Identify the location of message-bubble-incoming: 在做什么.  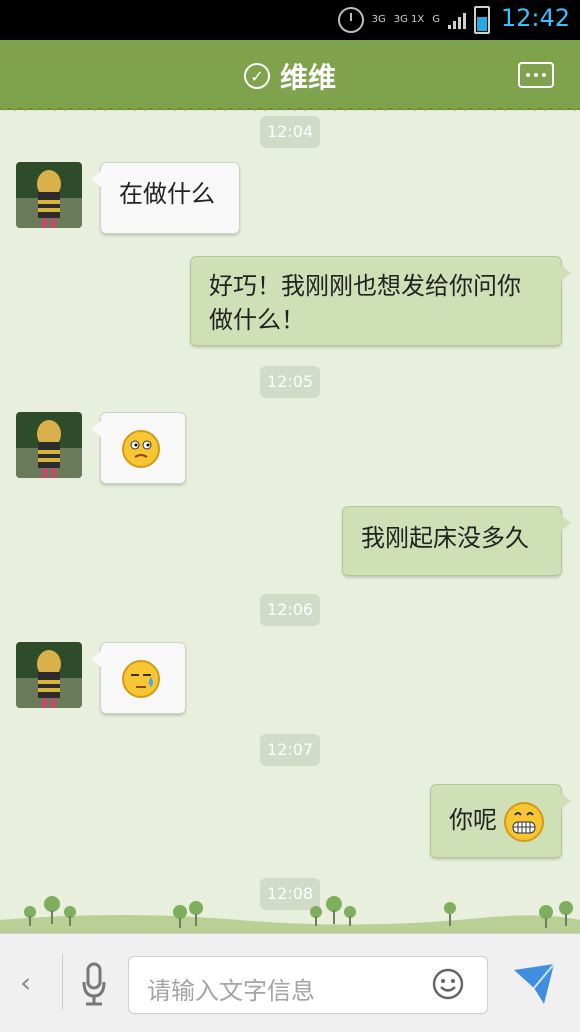
(165, 198).